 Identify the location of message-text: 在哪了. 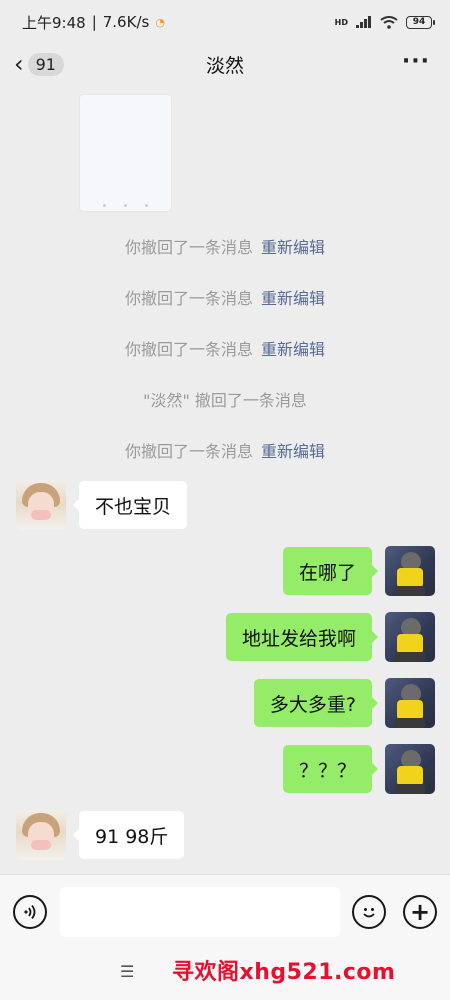
(327, 572).